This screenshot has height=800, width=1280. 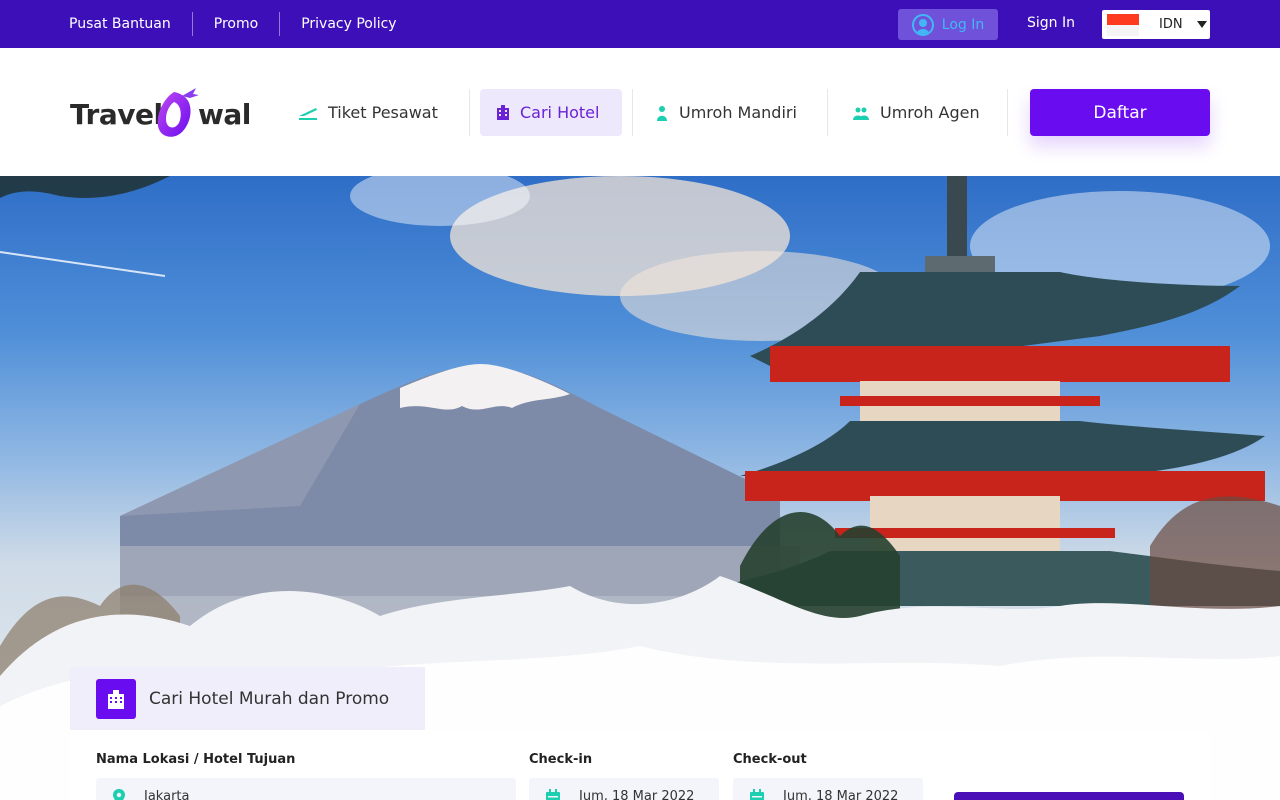 What do you see at coordinates (738, 112) in the screenshot?
I see `nav-label: Umroh Mandiri` at bounding box center [738, 112].